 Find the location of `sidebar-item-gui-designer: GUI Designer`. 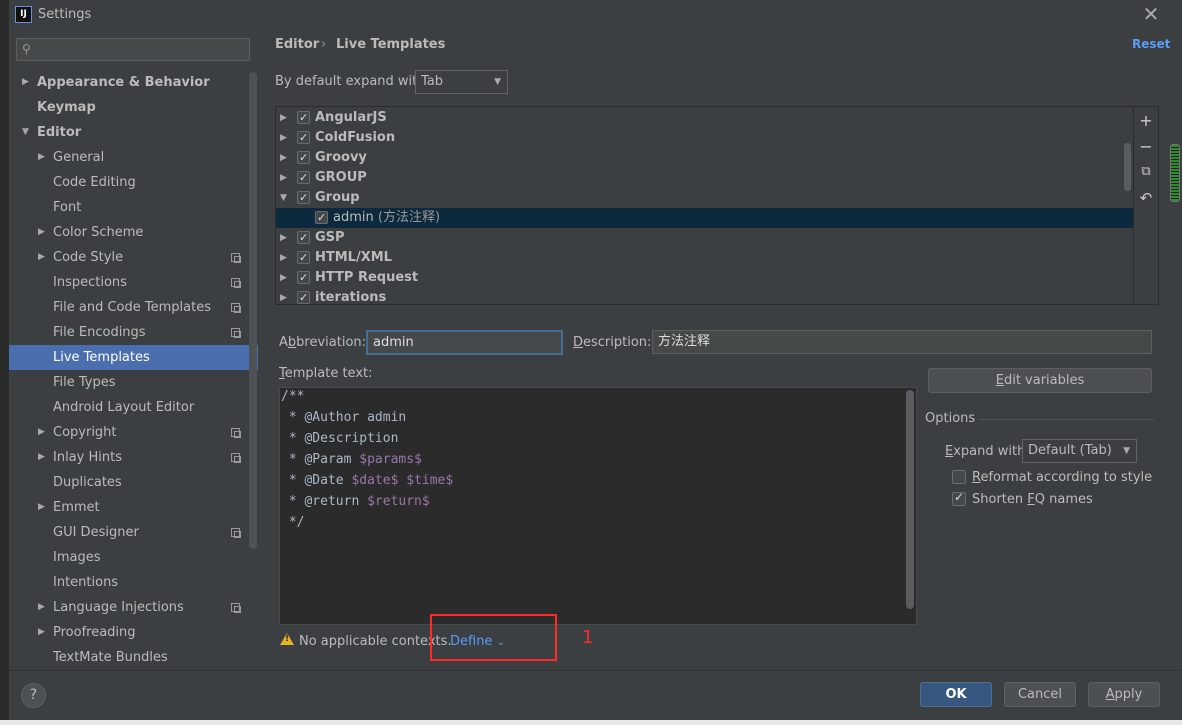

sidebar-item-gui-designer: GUI Designer is located at coordinates (133, 532).